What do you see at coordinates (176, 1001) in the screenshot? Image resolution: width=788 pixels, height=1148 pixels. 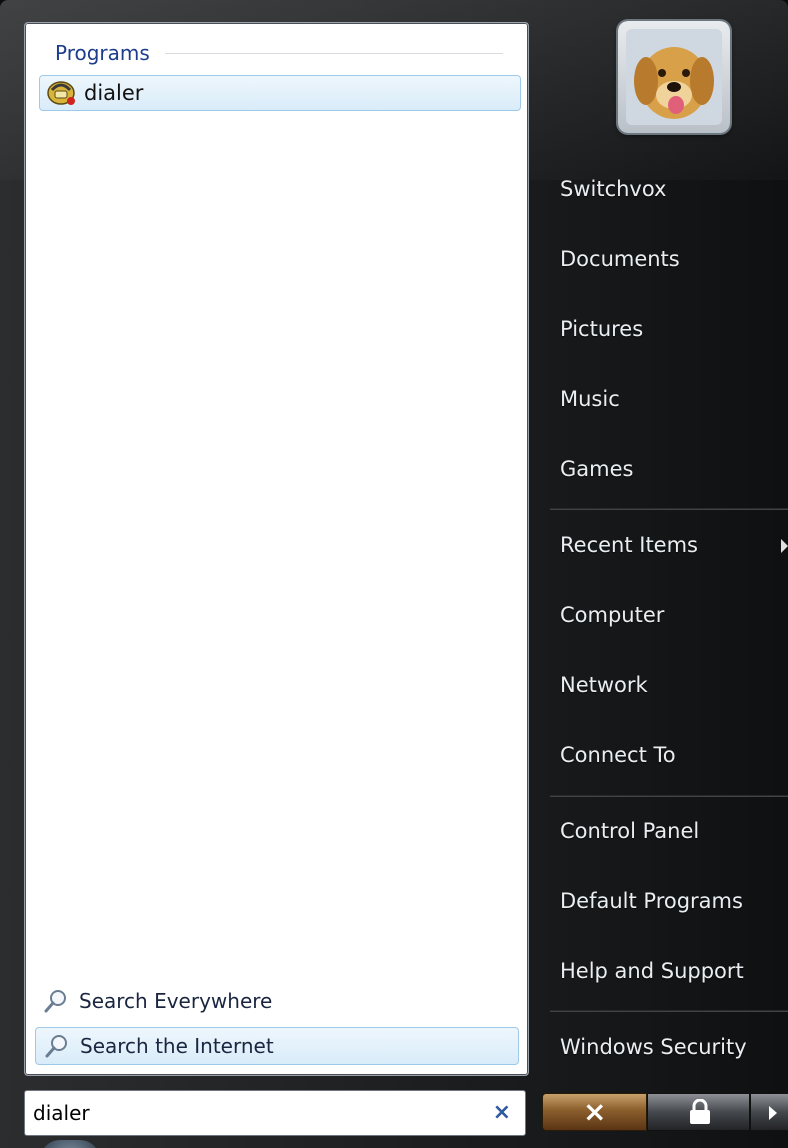 I see `search-everywhere-label: Search Everywhere` at bounding box center [176, 1001].